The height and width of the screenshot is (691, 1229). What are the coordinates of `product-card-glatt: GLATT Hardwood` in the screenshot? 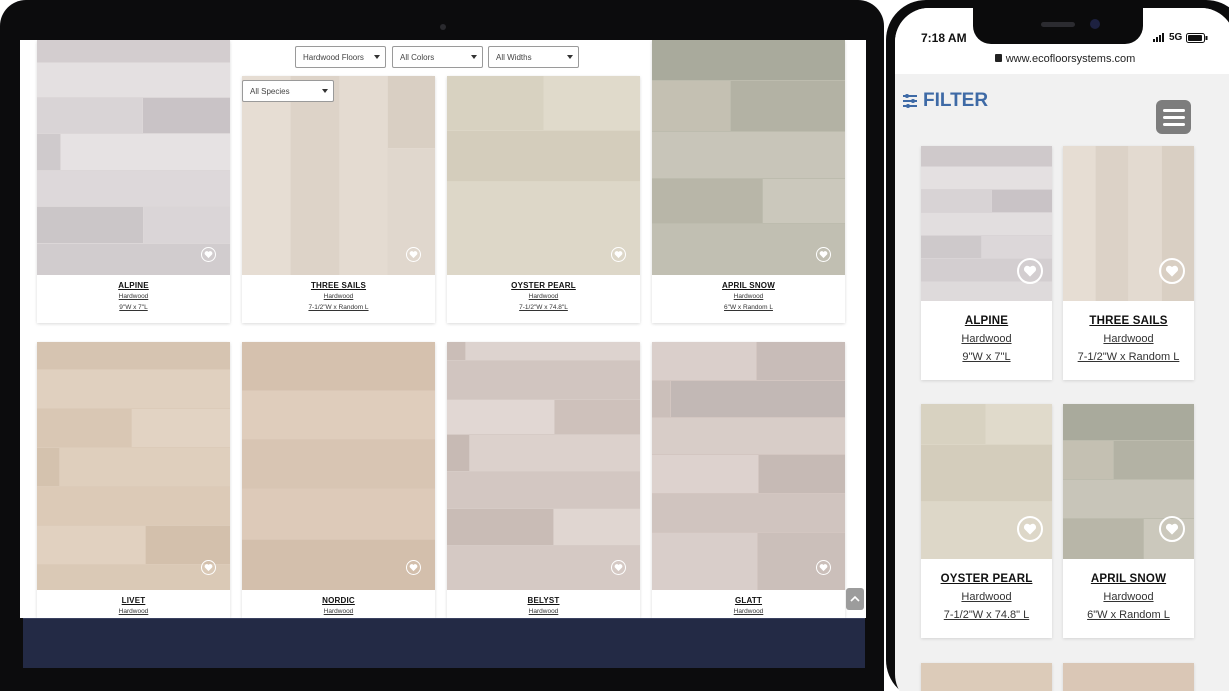 It's located at (748, 480).